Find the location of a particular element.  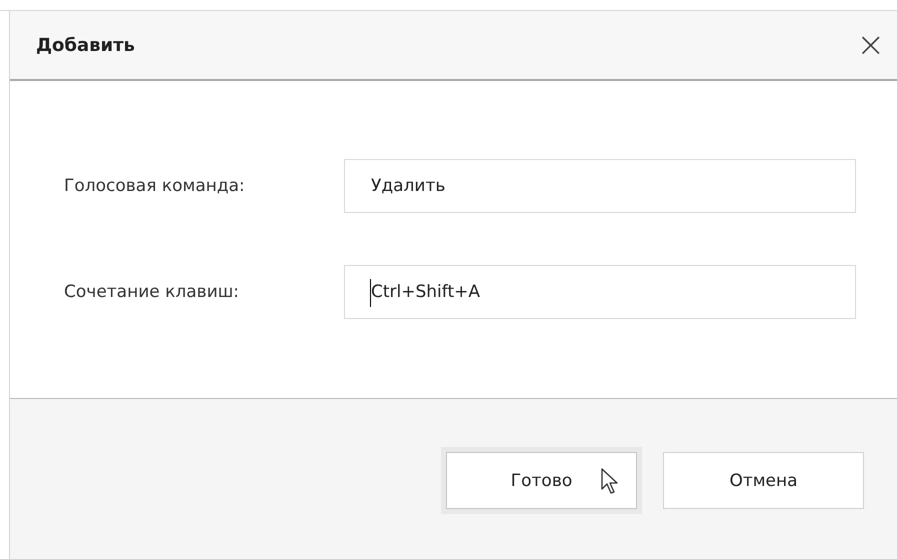

field-label: Сочетание клавиш: is located at coordinates (151, 292).